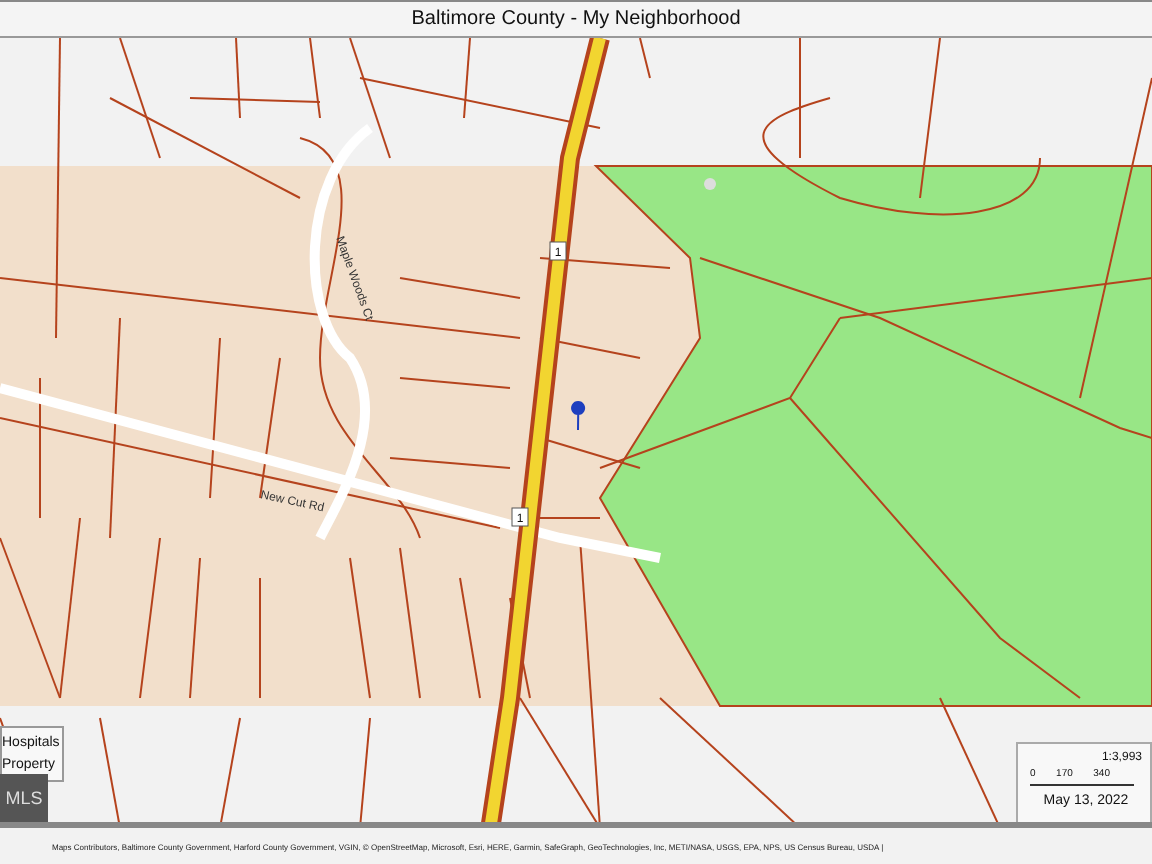 The height and width of the screenshot is (864, 1152). What do you see at coordinates (1082, 783) in the screenshot?
I see `scale-bar` at bounding box center [1082, 783].